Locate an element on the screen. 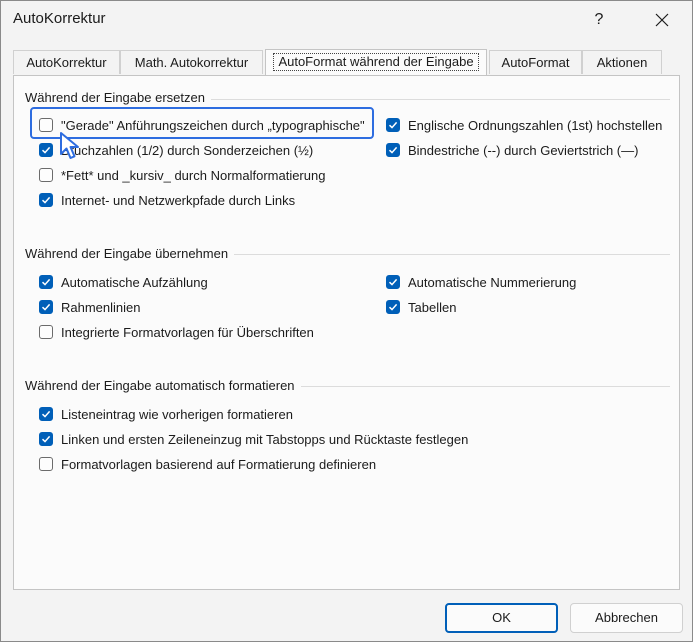 The height and width of the screenshot is (642, 693). checkbox-internet-paths: Internet- und Netzwerkpfade durch Links is located at coordinates (167, 200).